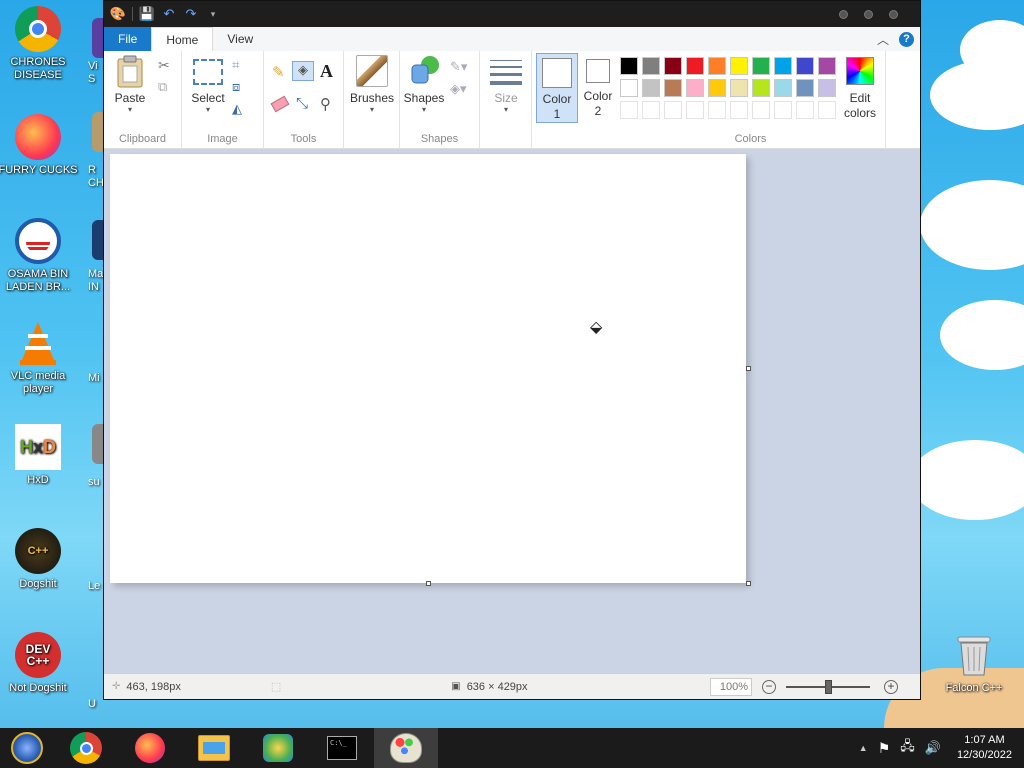 Image resolution: width=1024 pixels, height=768 pixels. I want to click on close-button, so click(893, 14).